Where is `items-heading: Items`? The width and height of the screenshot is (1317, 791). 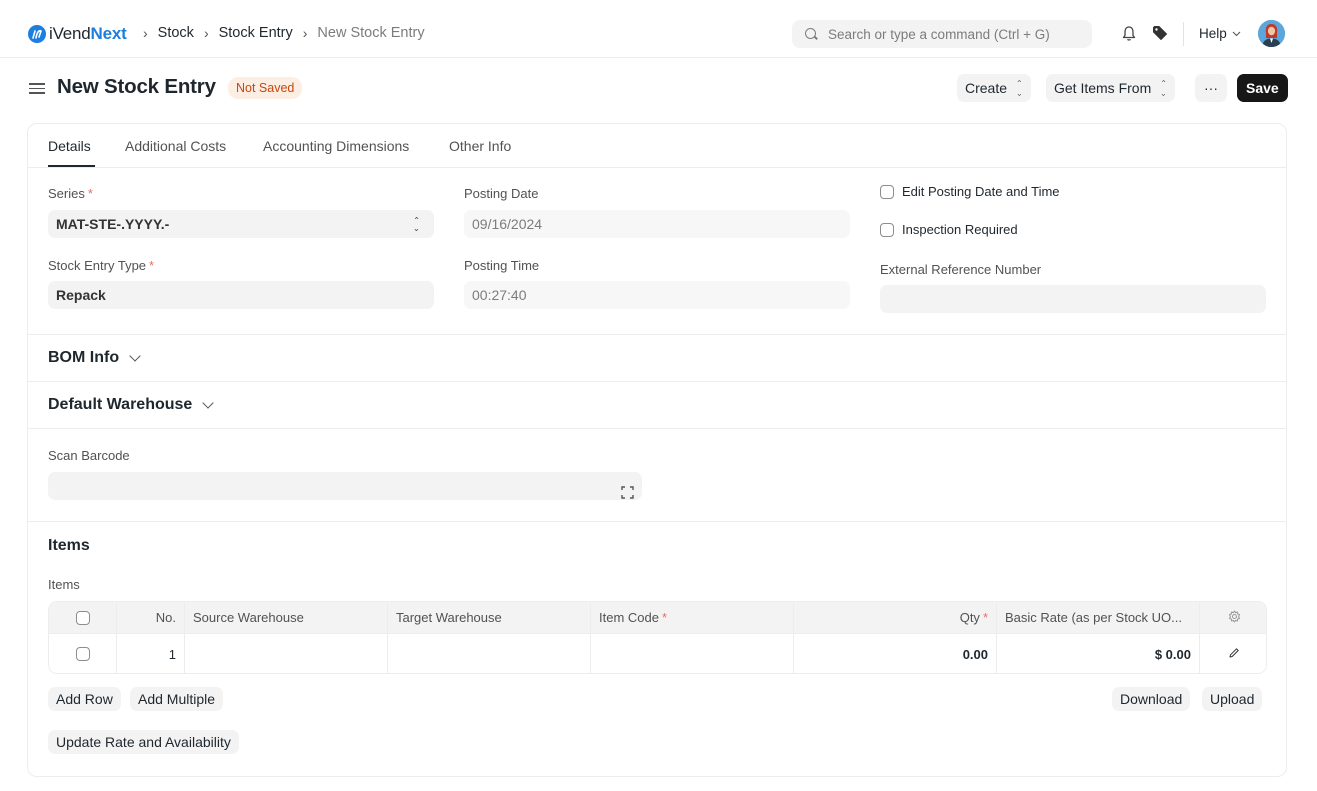 items-heading: Items is located at coordinates (69, 545).